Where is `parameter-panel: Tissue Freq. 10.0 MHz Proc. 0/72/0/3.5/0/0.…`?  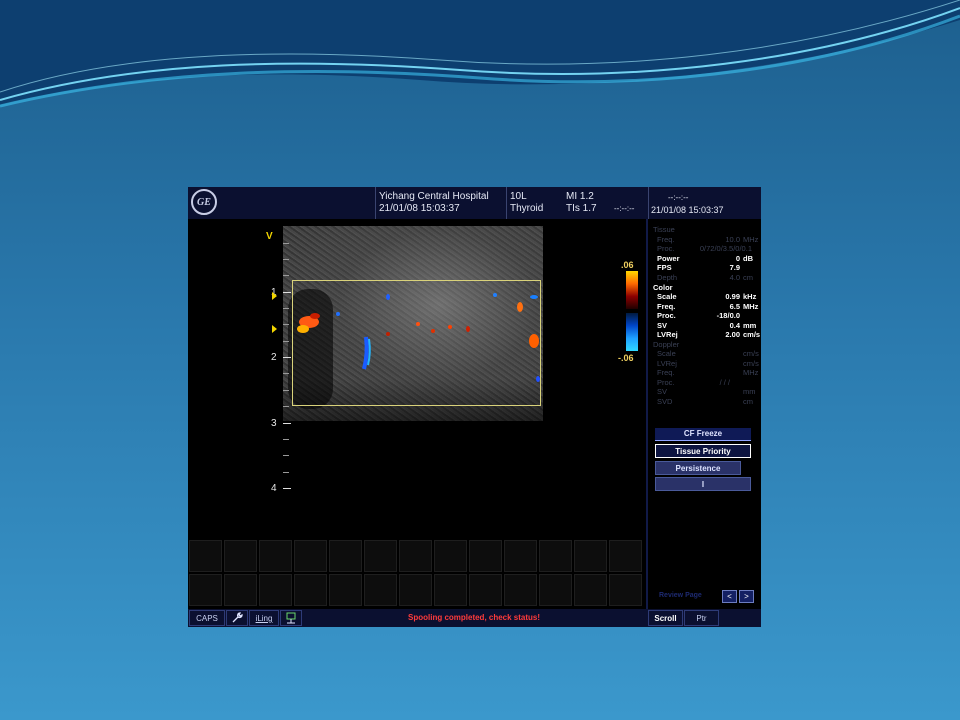
parameter-panel: Tissue Freq. 10.0 MHz Proc. 0/72/0/3.5/0/0.… is located at coordinates (707, 315).